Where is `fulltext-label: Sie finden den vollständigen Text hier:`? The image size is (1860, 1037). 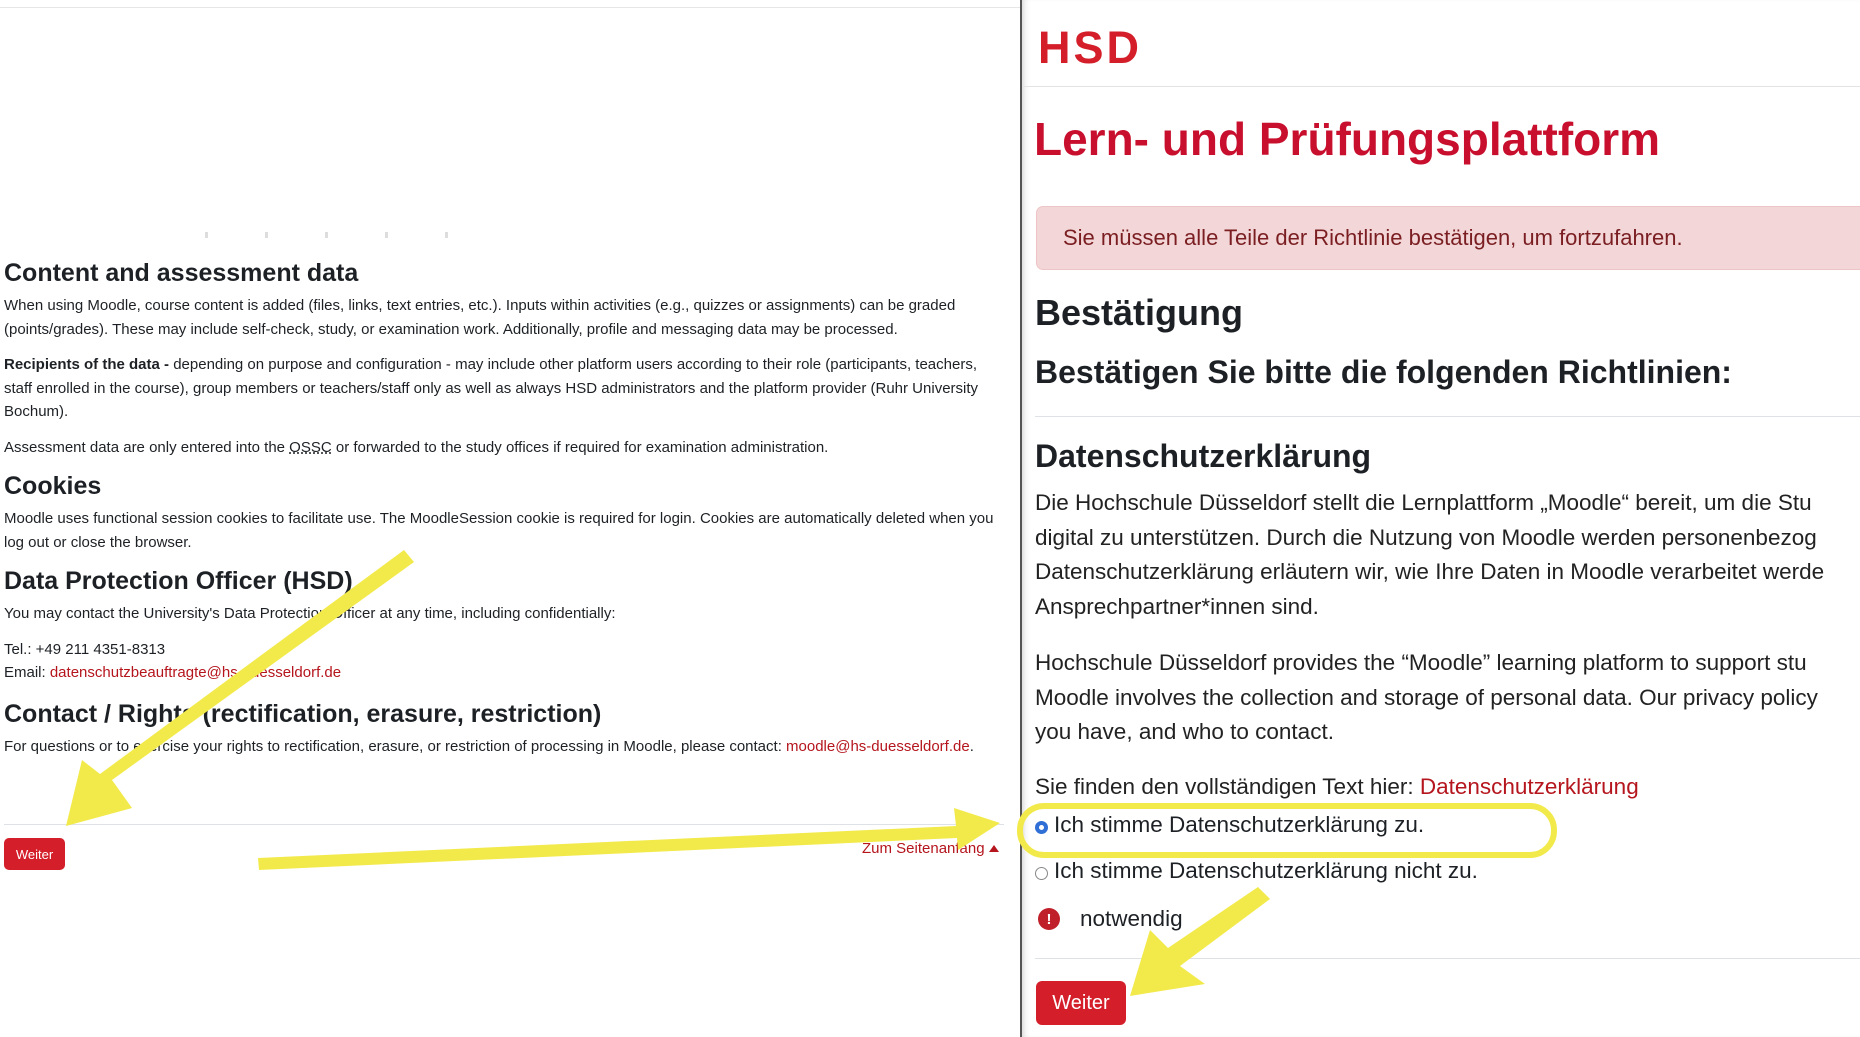
fulltext-label: Sie finden den vollständigen Text hier: is located at coordinates (1227, 786).